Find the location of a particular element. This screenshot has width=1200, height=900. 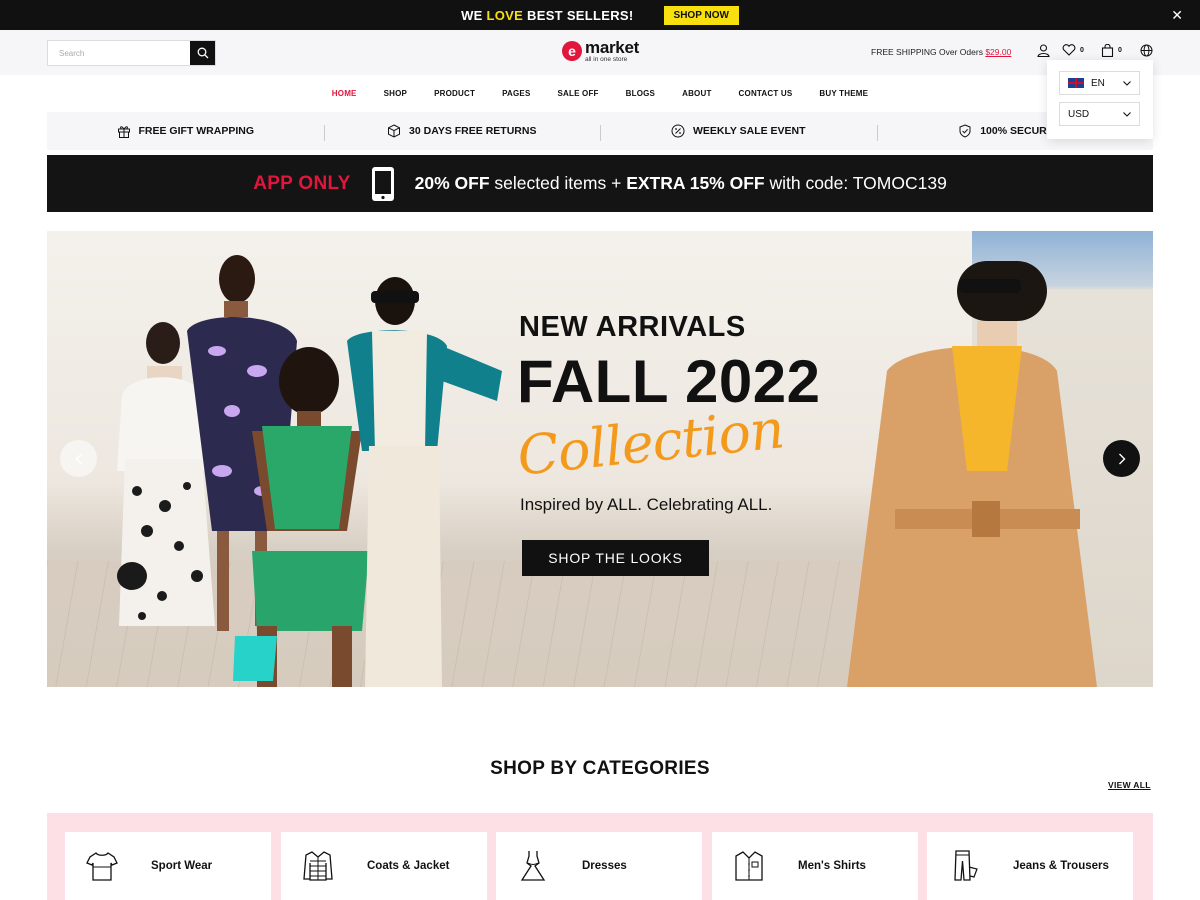

cart-count: 0 is located at coordinates (1120, 50).